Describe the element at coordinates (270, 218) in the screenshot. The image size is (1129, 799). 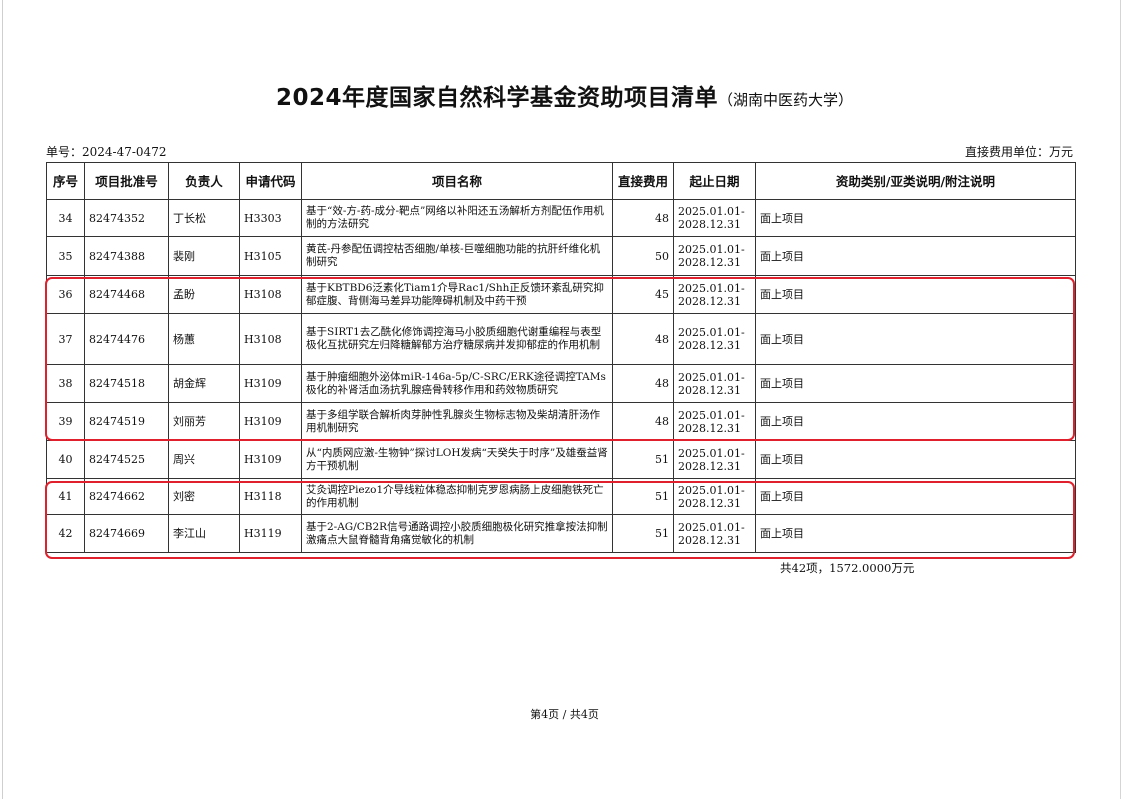
I see `row-code: H3303` at that location.